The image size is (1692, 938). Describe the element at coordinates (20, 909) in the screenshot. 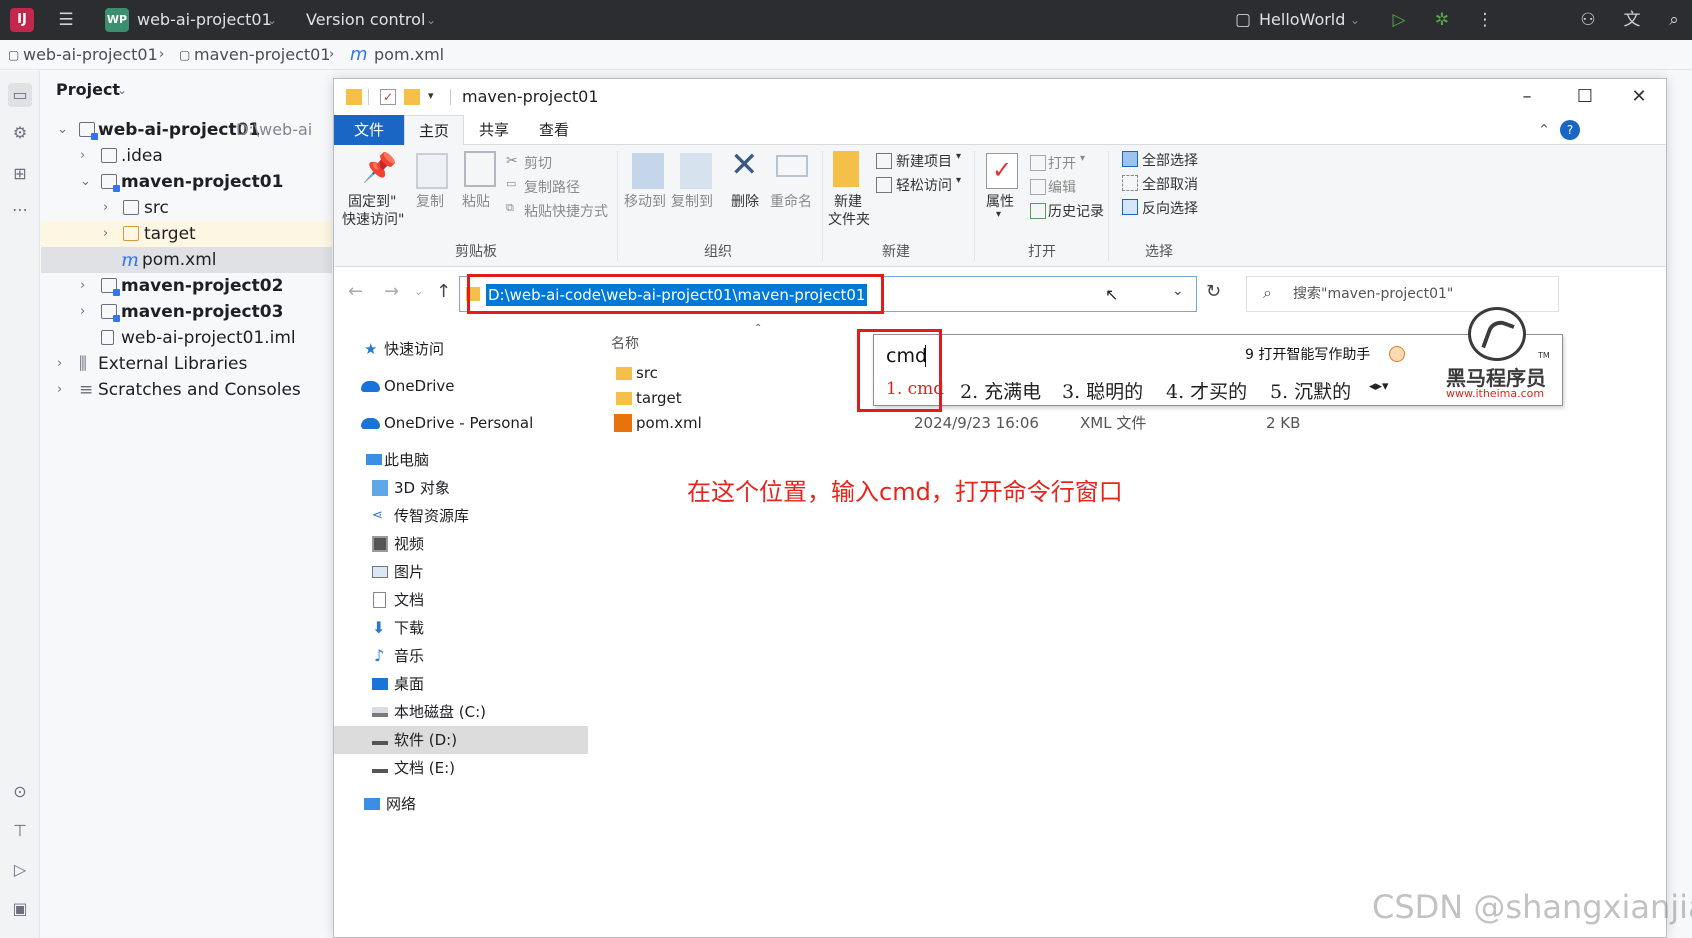

I see `terminal-icon: ▣` at that location.